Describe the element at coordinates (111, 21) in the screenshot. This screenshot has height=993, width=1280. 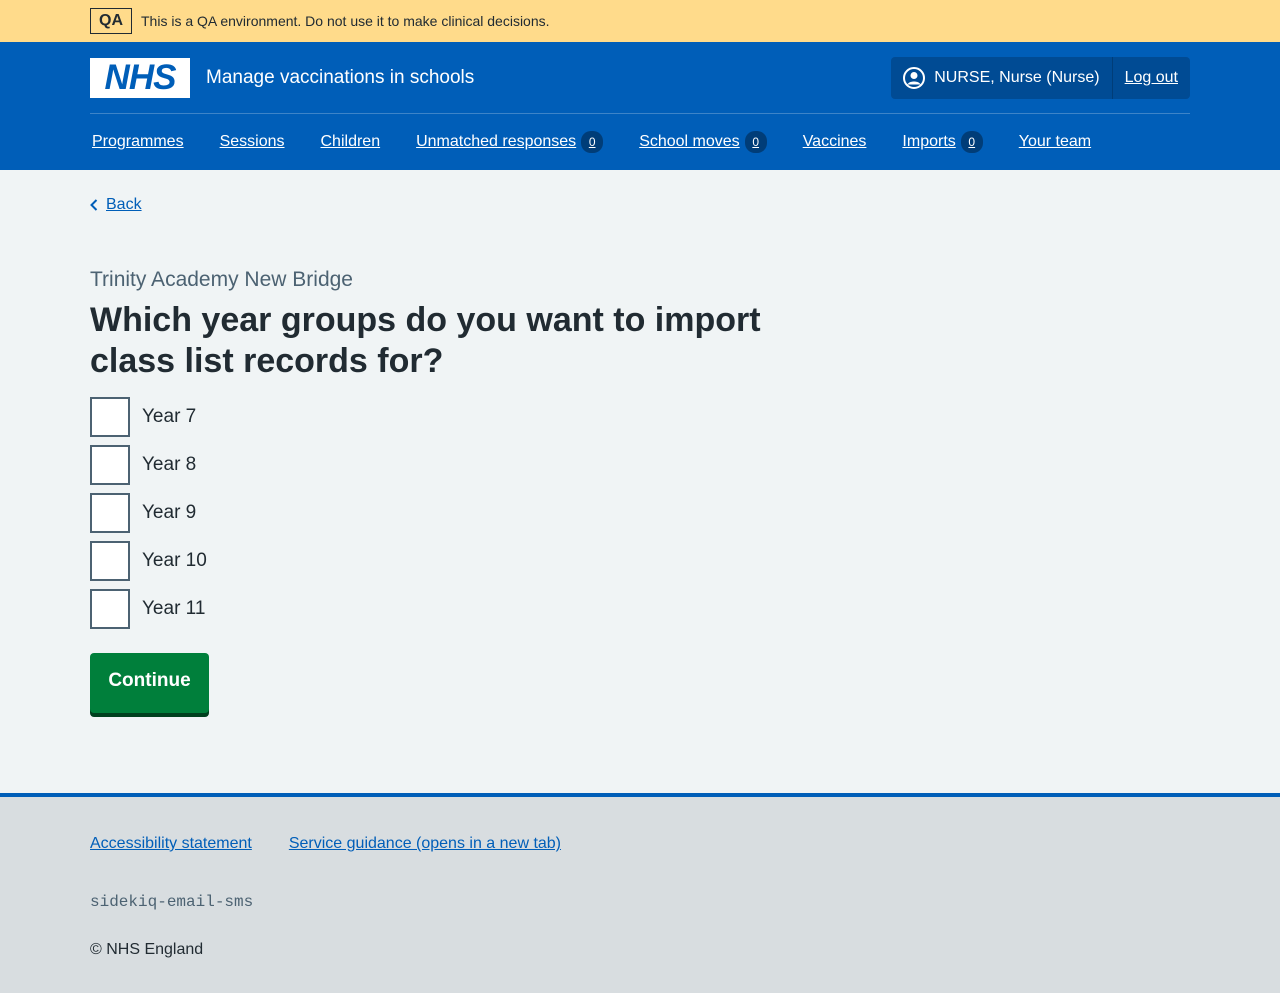
I see `environment-tag: QA` at that location.